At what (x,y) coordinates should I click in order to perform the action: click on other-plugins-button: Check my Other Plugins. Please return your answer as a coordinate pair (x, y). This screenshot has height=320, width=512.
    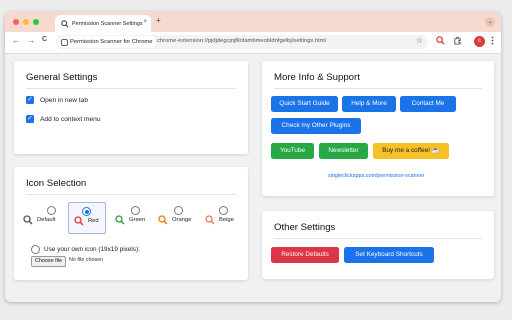
    Looking at the image, I should click on (316, 126).